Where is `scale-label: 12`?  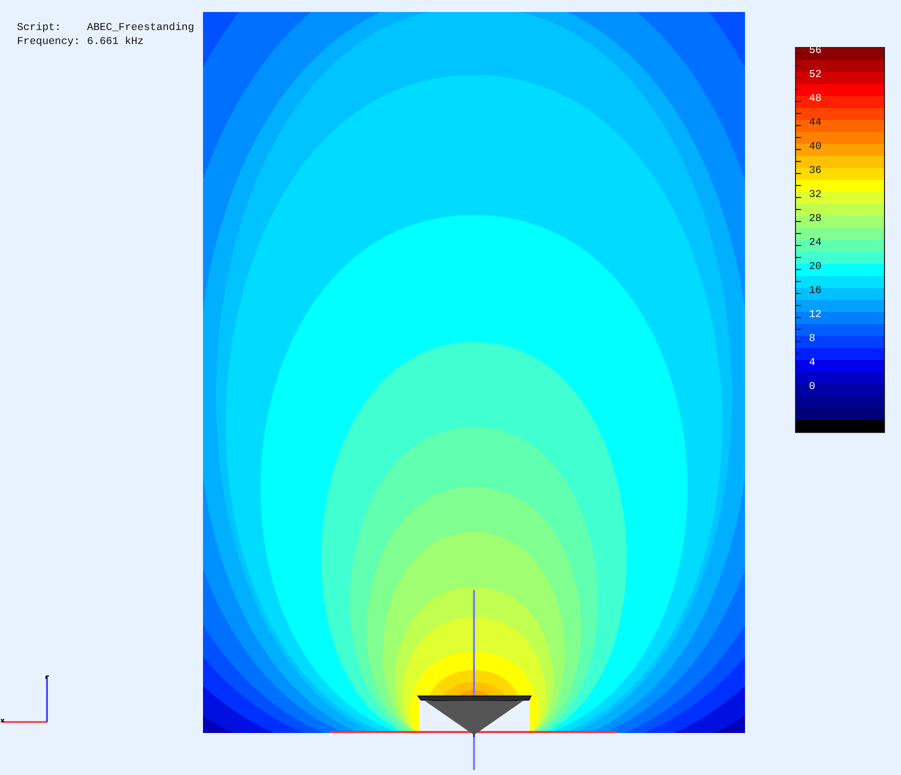 scale-label: 12 is located at coordinates (815, 315).